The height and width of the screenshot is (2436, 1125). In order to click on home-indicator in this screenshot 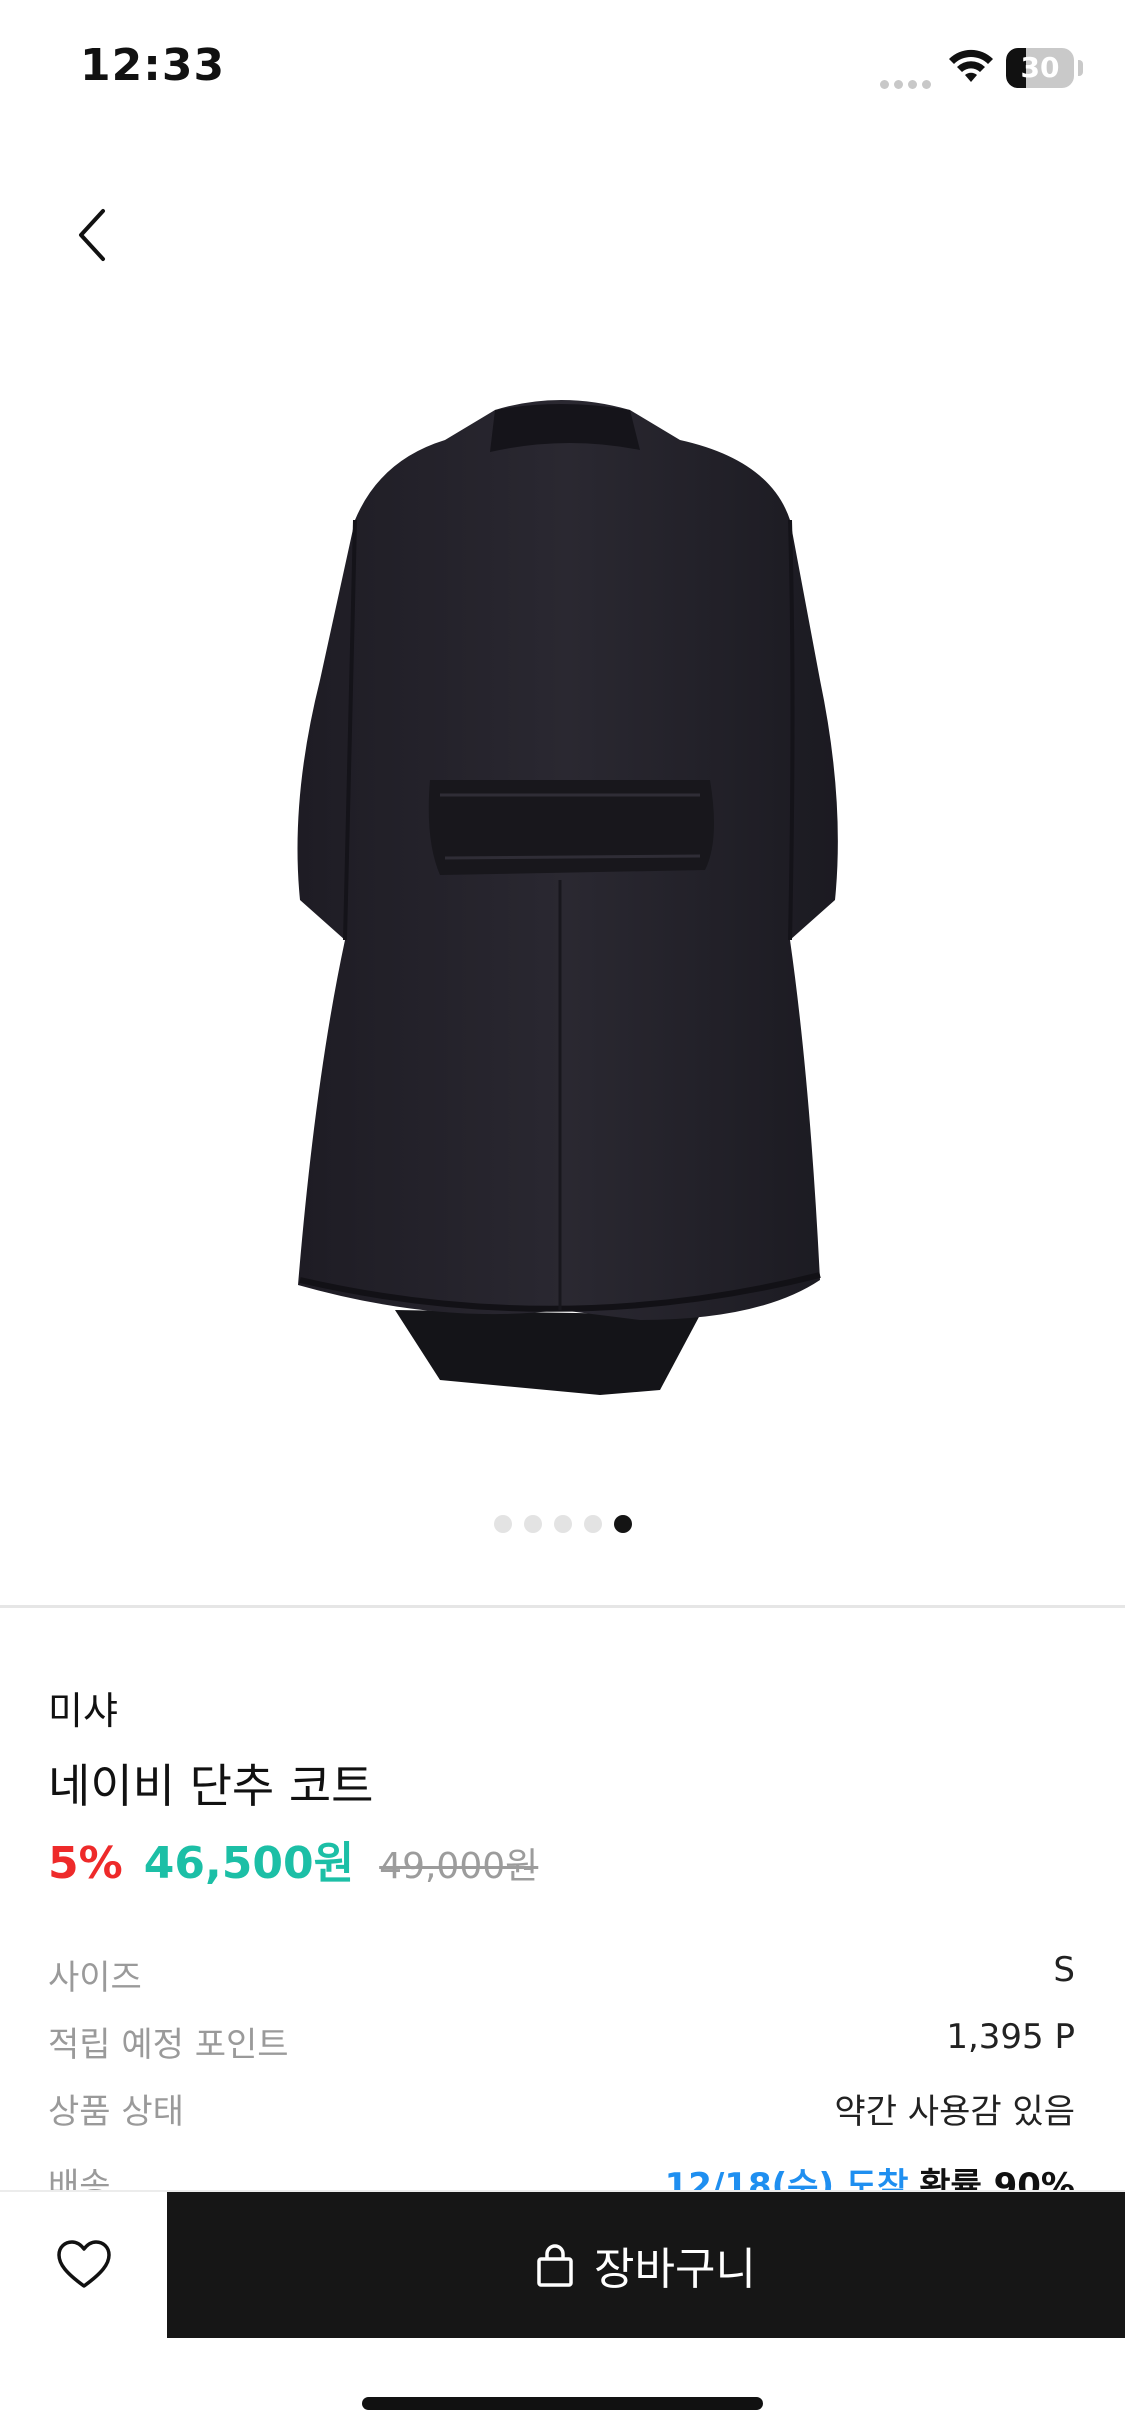, I will do `click(562, 2403)`.